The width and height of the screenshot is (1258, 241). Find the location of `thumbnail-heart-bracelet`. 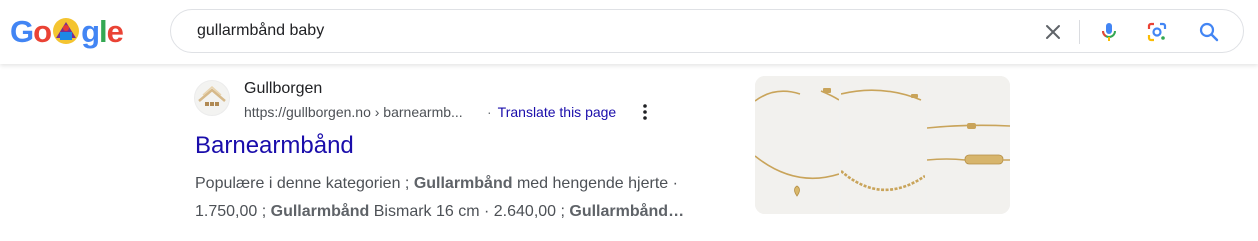

thumbnail-heart-bracelet is located at coordinates (797, 145).